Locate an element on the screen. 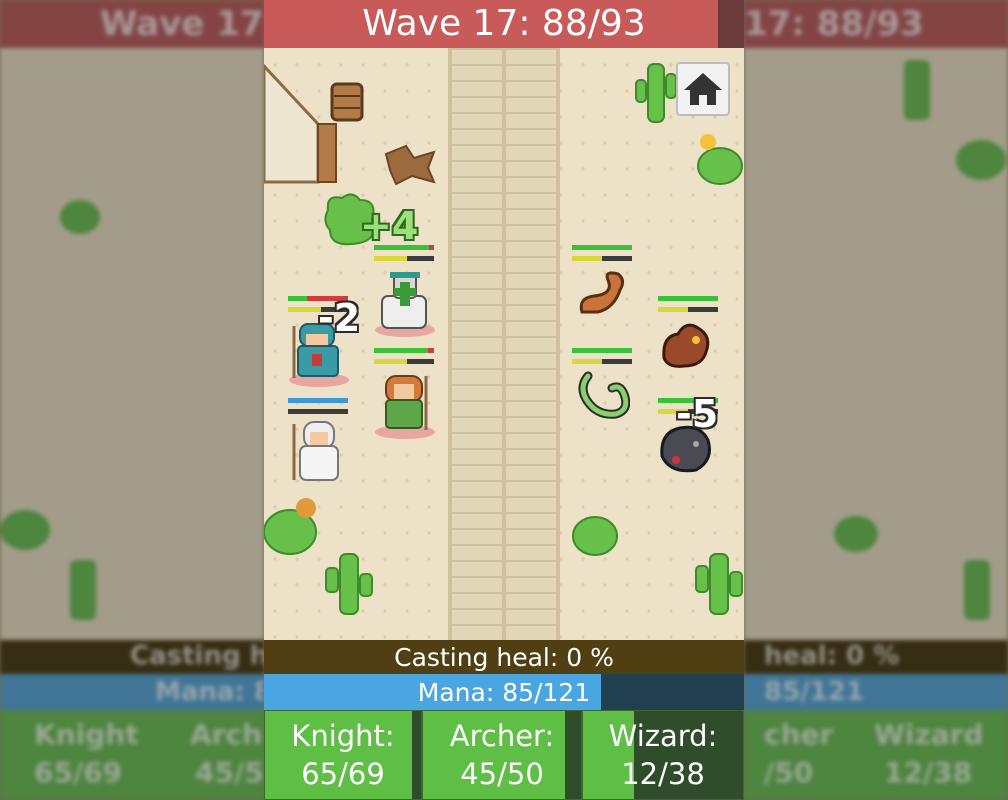 Image resolution: width=1008 pixels, height=800 pixels. archer-mana-bar is located at coordinates (404, 361).